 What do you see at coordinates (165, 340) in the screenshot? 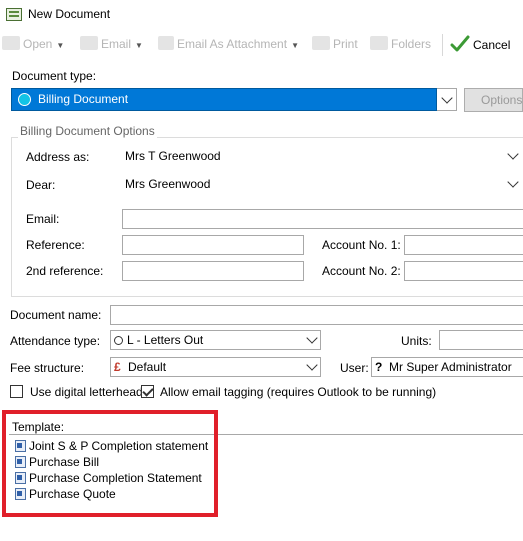
I see `attendance-type-value: L - Letters Out` at bounding box center [165, 340].